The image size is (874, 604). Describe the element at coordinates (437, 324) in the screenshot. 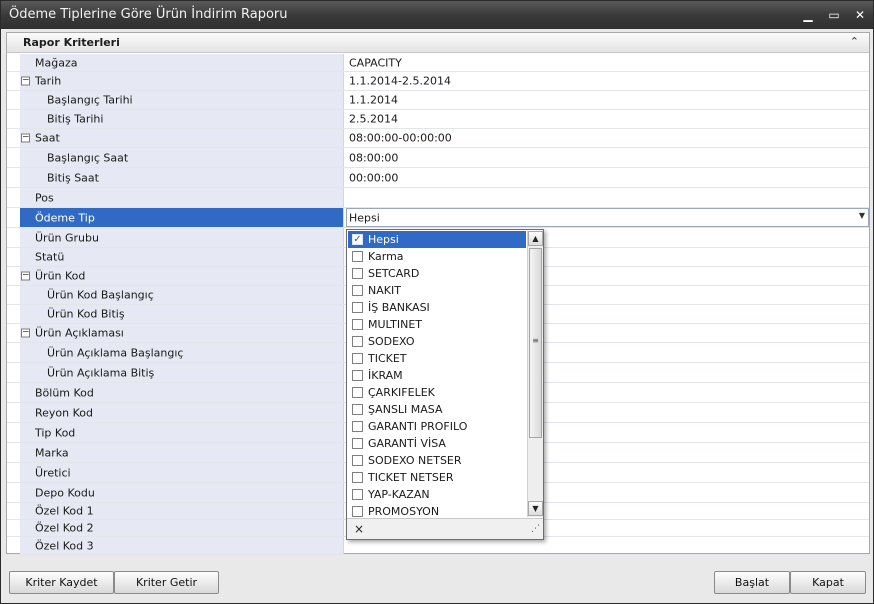

I see `payment-type-option: MULTINET` at that location.